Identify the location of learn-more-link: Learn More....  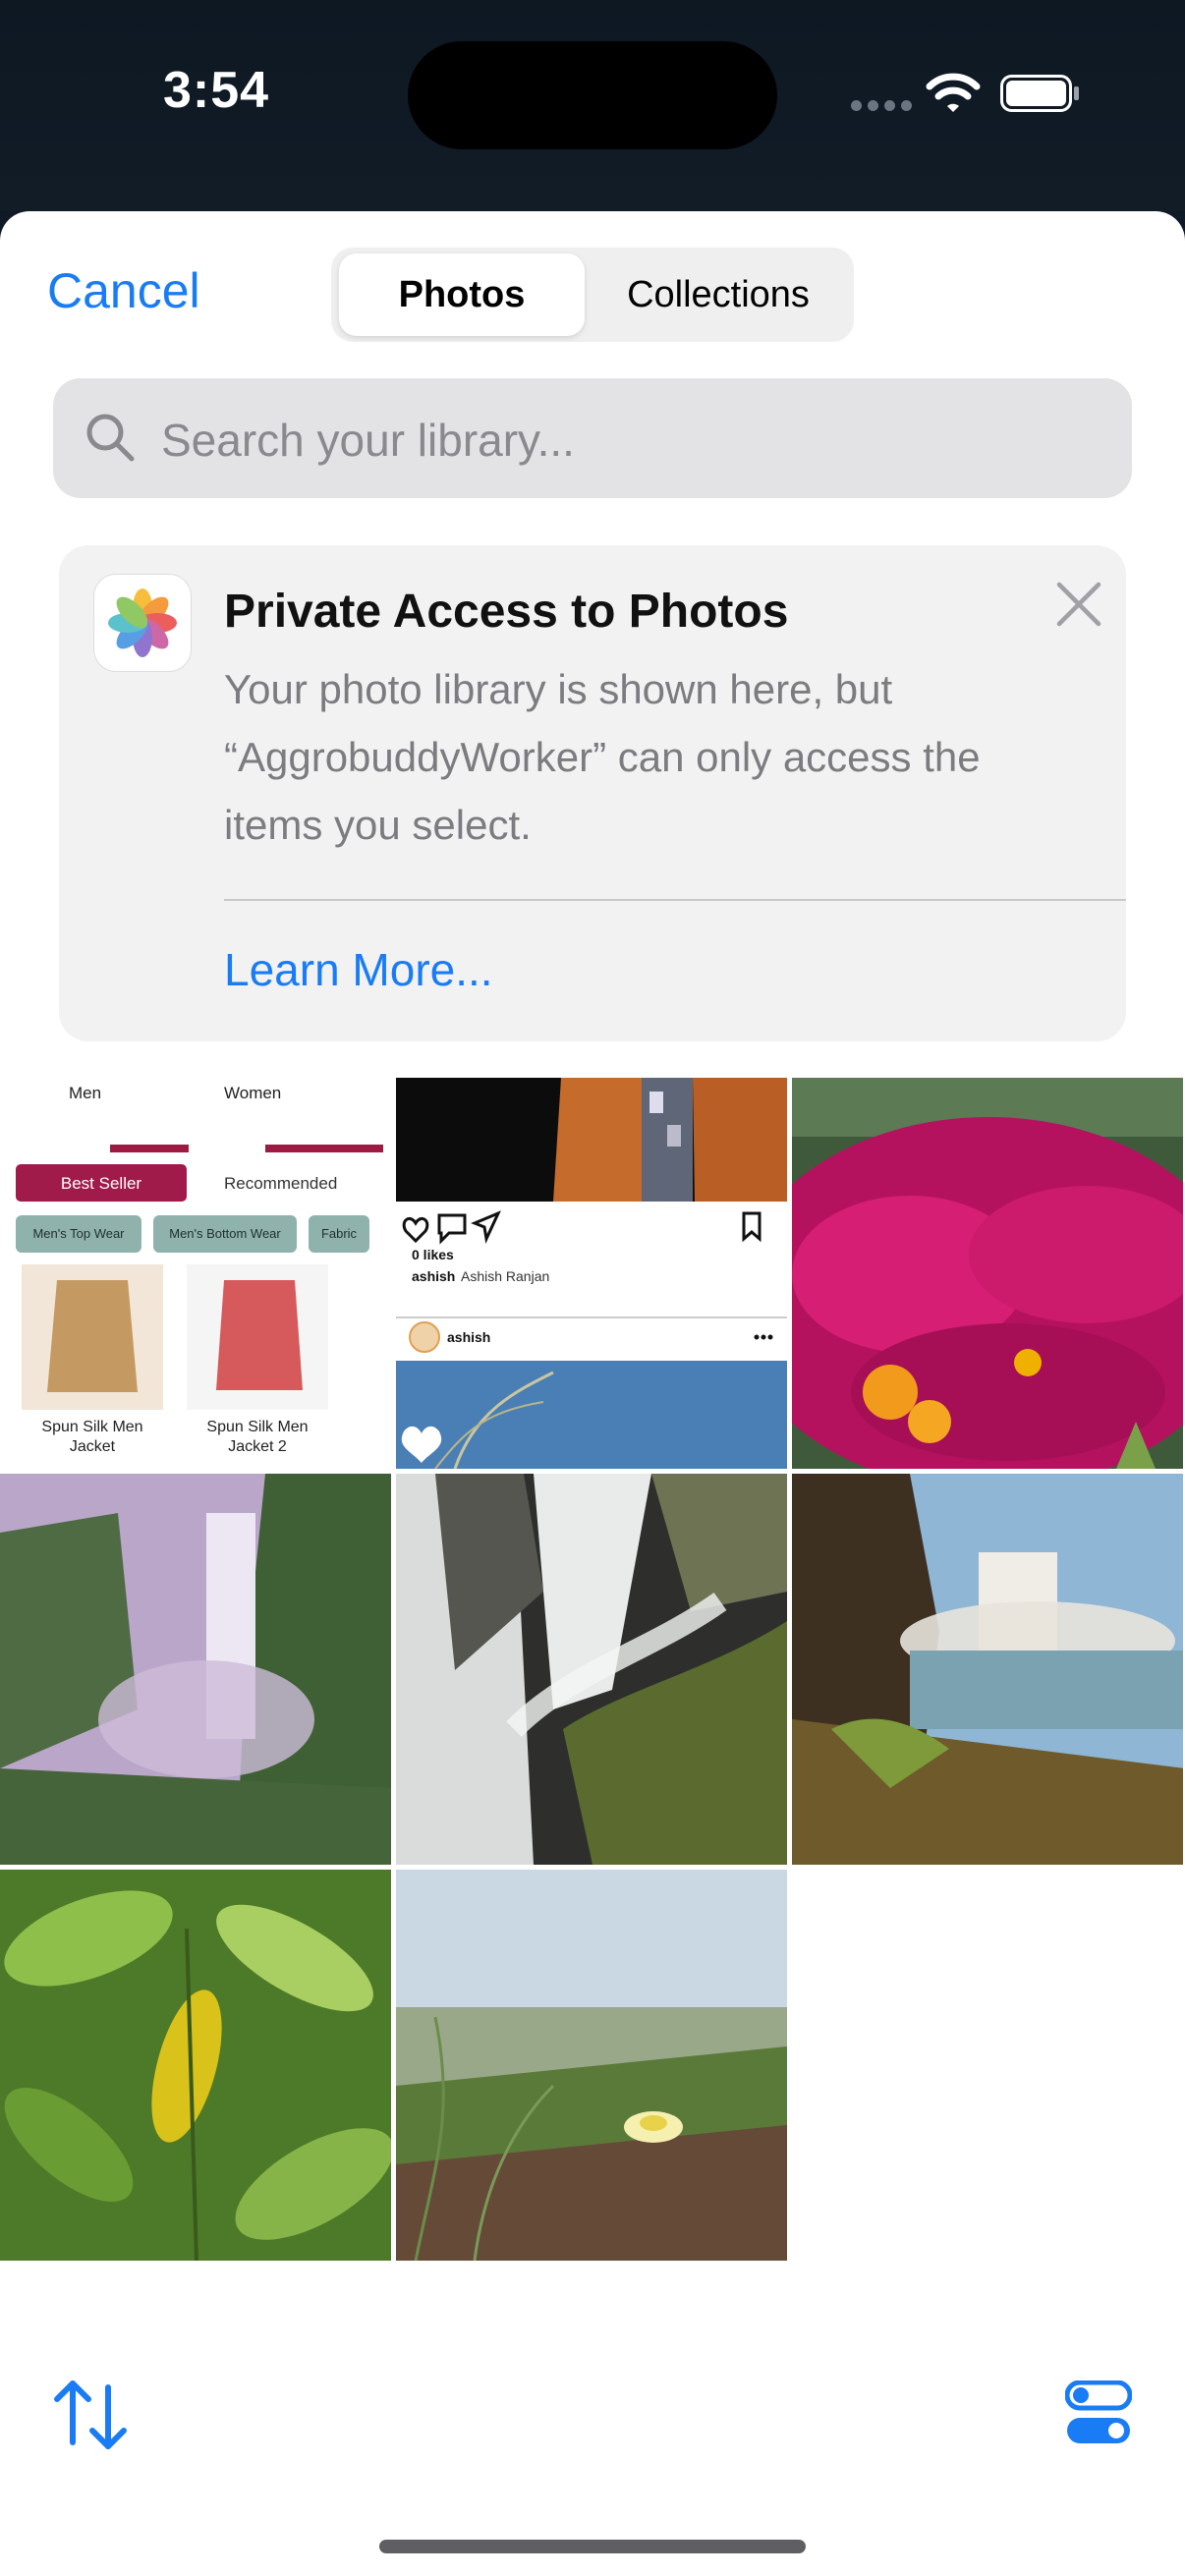
(358, 969).